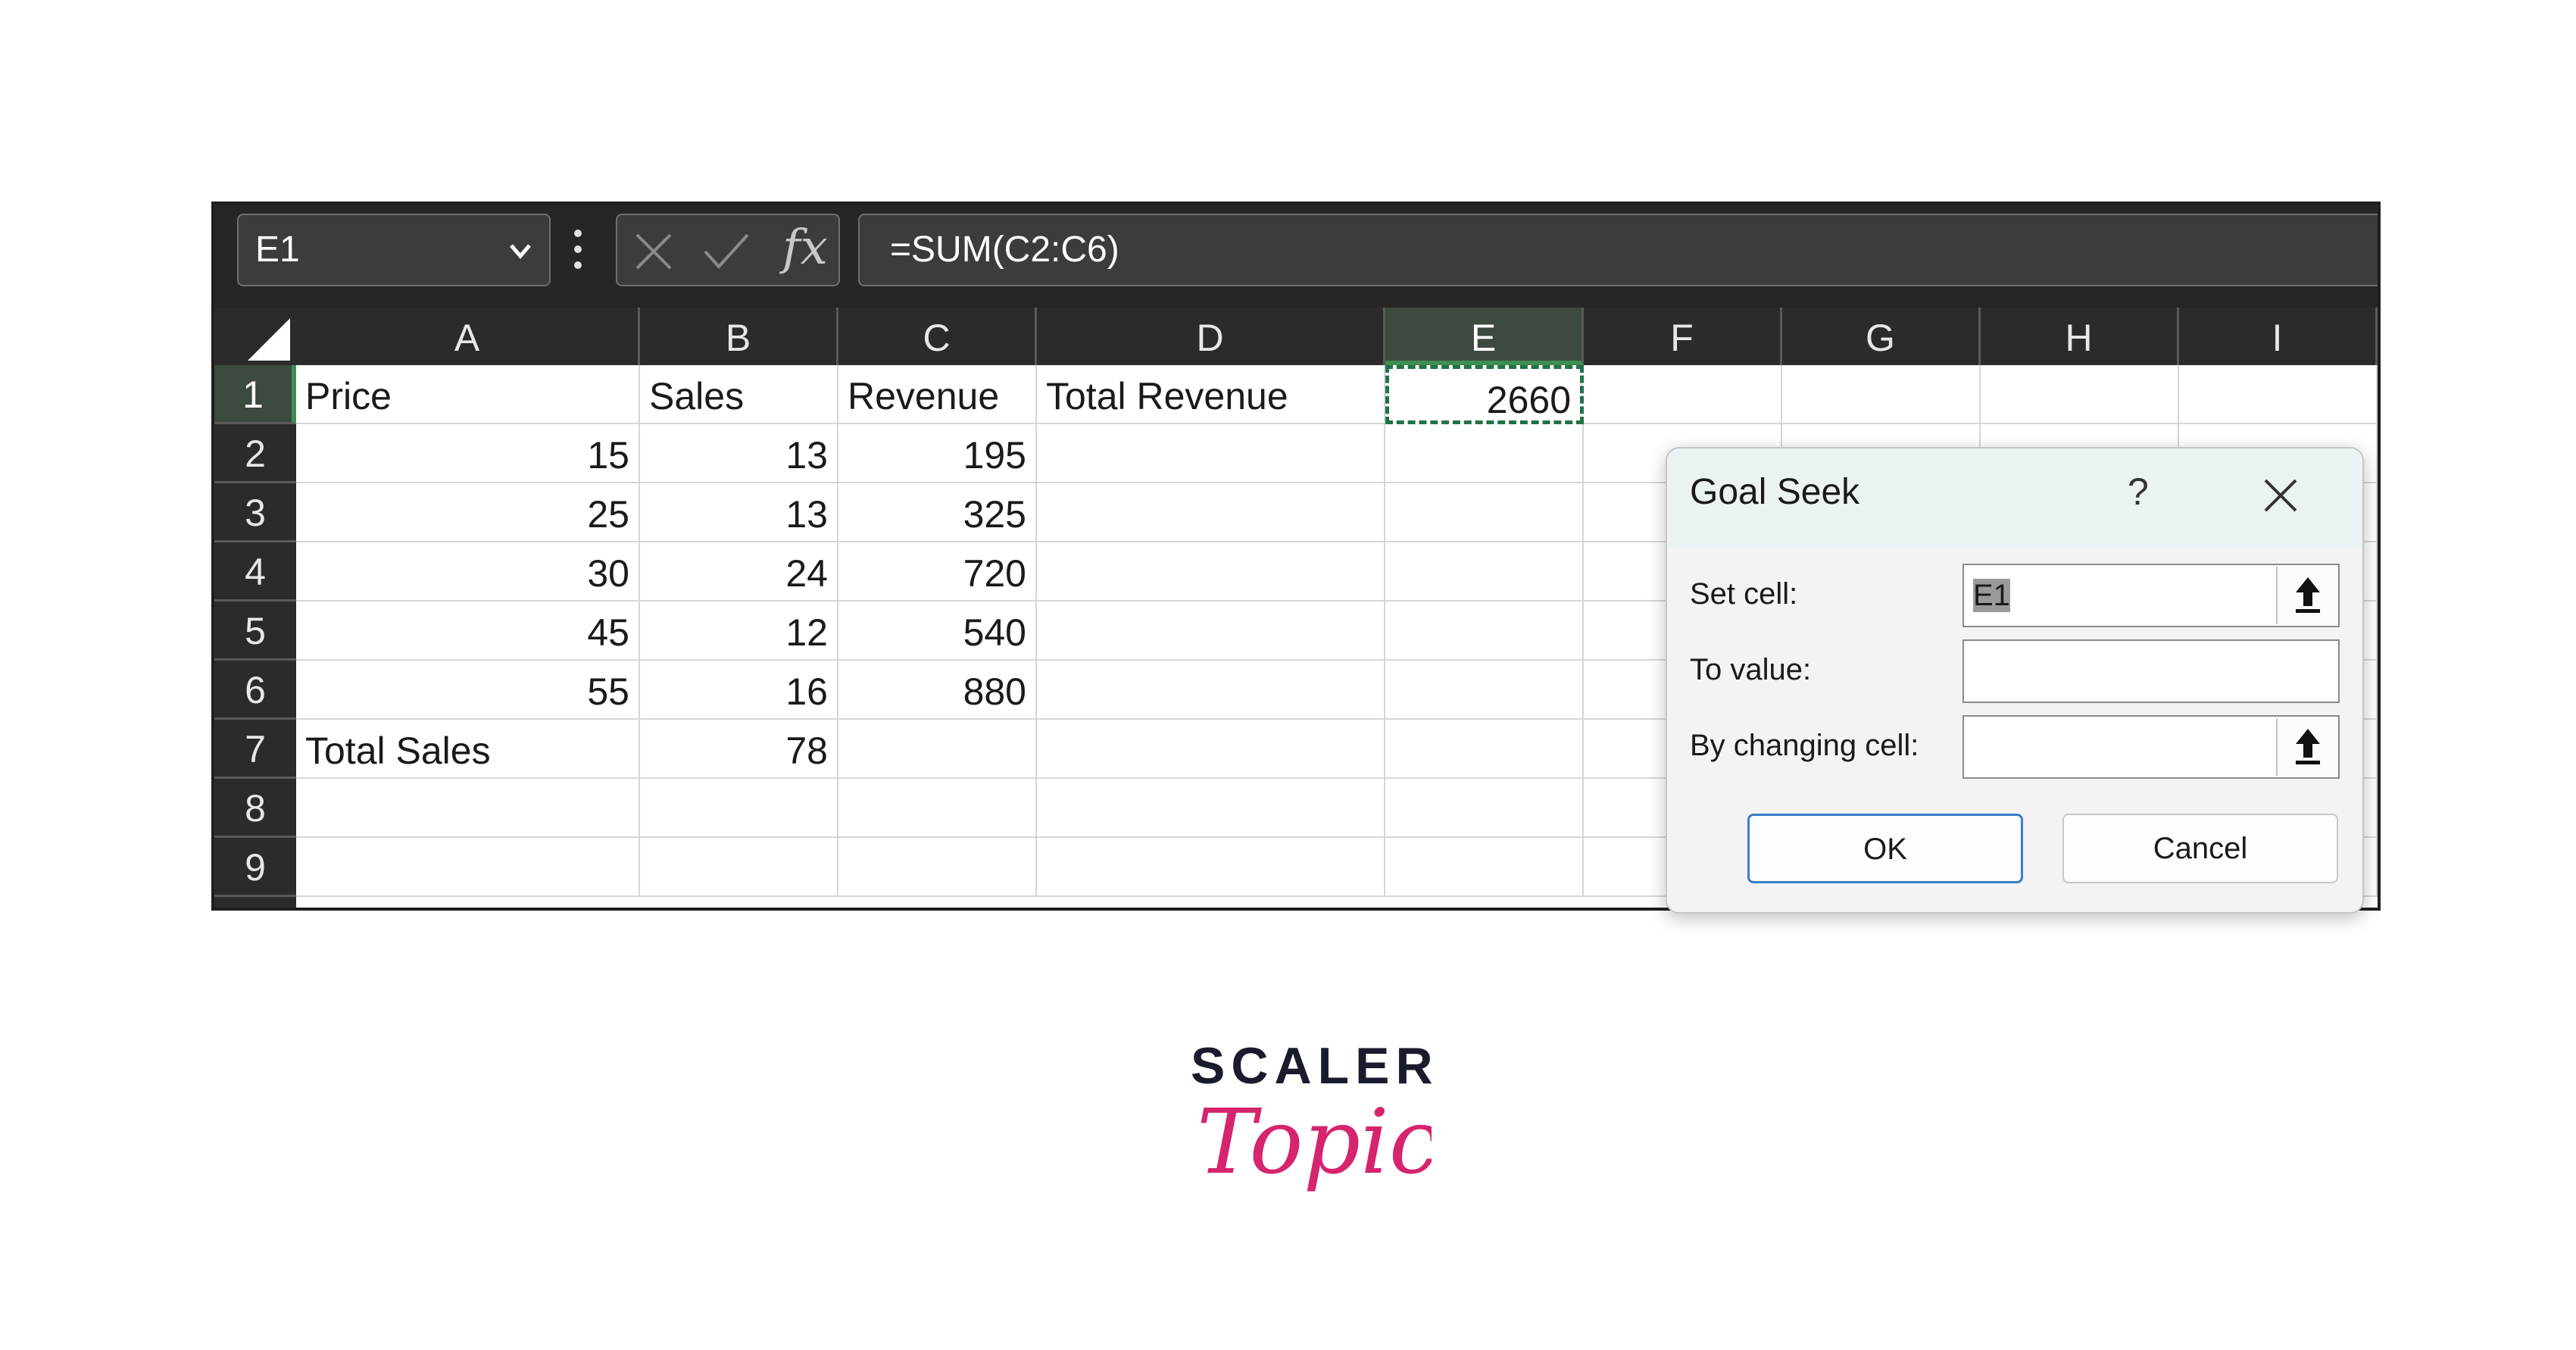  Describe the element at coordinates (1882, 336) in the screenshot. I see `column-header-g: G` at that location.